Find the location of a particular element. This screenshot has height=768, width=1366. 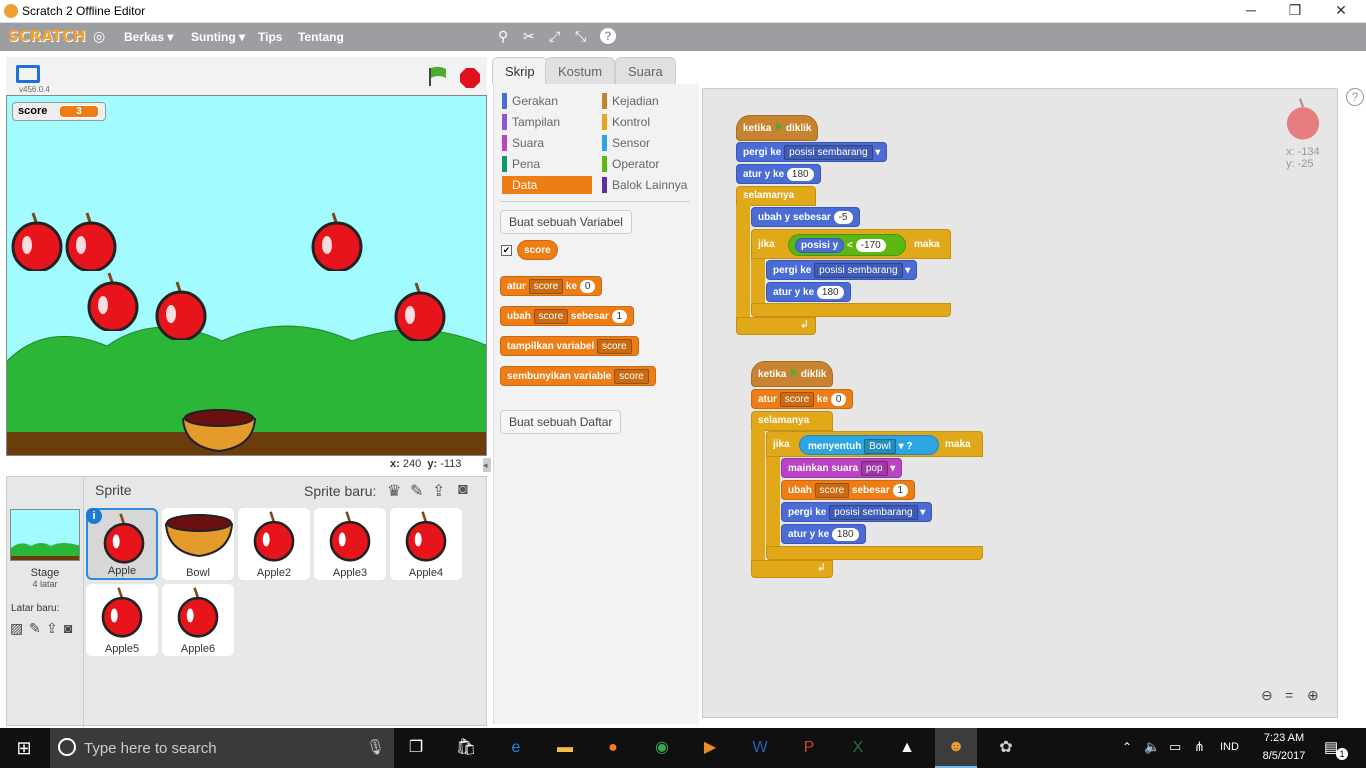

menu-about: Tentang is located at coordinates (321, 37).